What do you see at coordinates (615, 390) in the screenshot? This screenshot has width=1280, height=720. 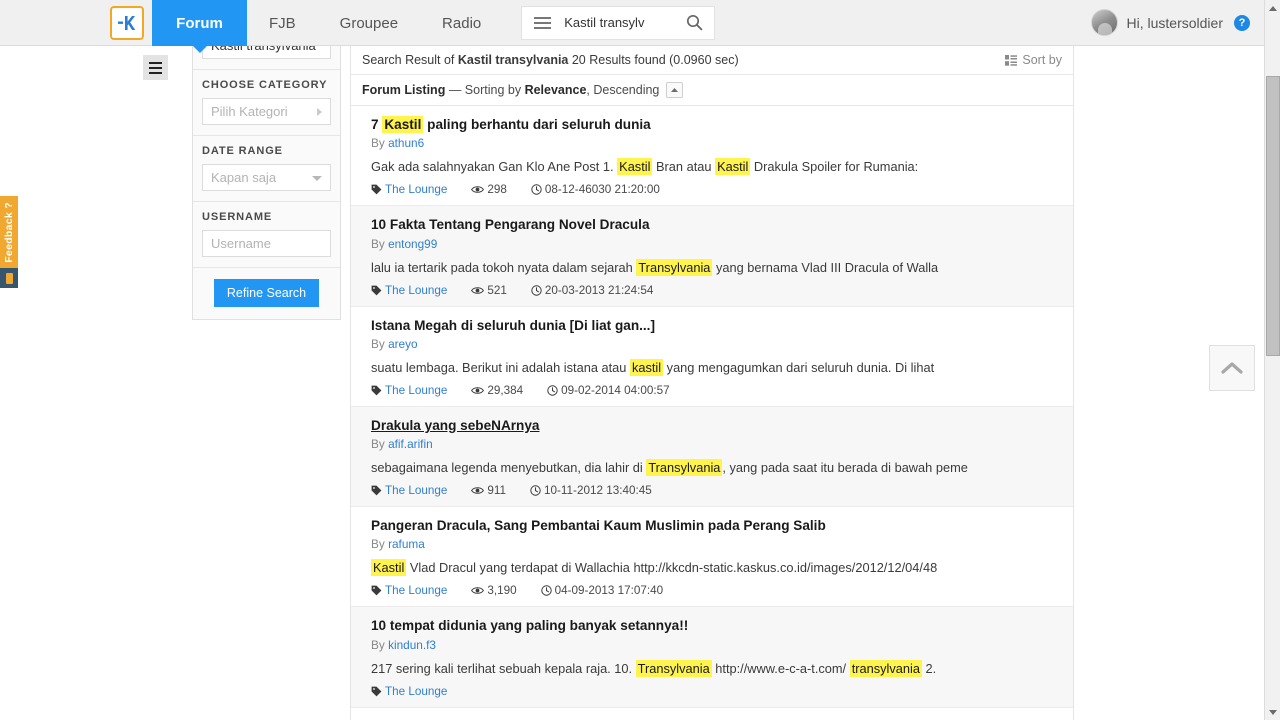 I see `result-date-value: 09-02-2014 04:00:57` at bounding box center [615, 390].